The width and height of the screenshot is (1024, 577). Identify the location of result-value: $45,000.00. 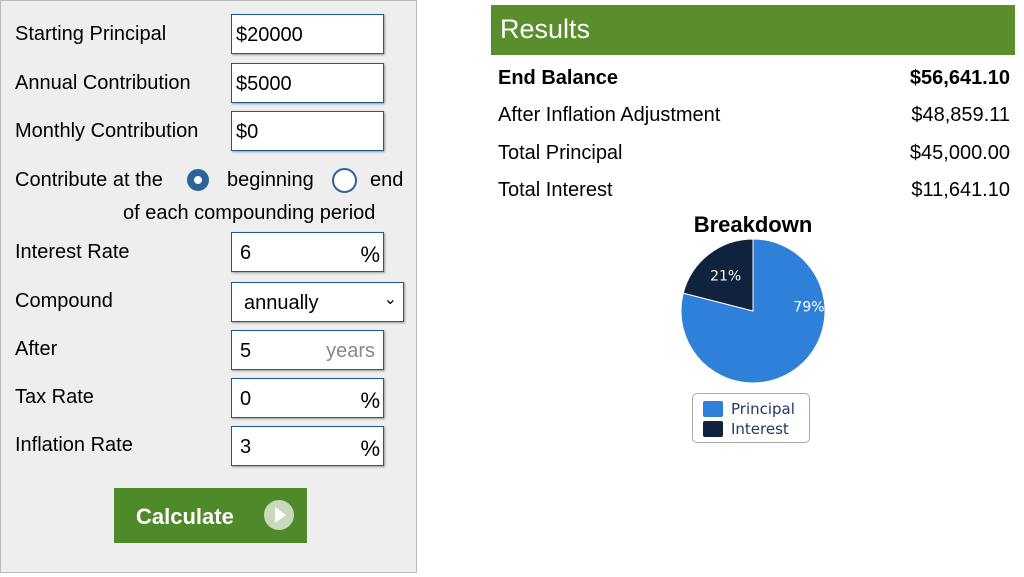
(959, 153).